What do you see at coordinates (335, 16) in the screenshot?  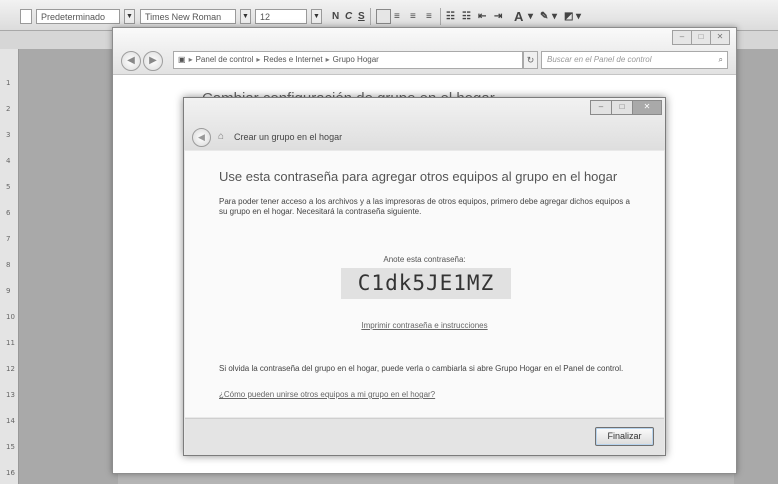 I see `bold-button: N` at bounding box center [335, 16].